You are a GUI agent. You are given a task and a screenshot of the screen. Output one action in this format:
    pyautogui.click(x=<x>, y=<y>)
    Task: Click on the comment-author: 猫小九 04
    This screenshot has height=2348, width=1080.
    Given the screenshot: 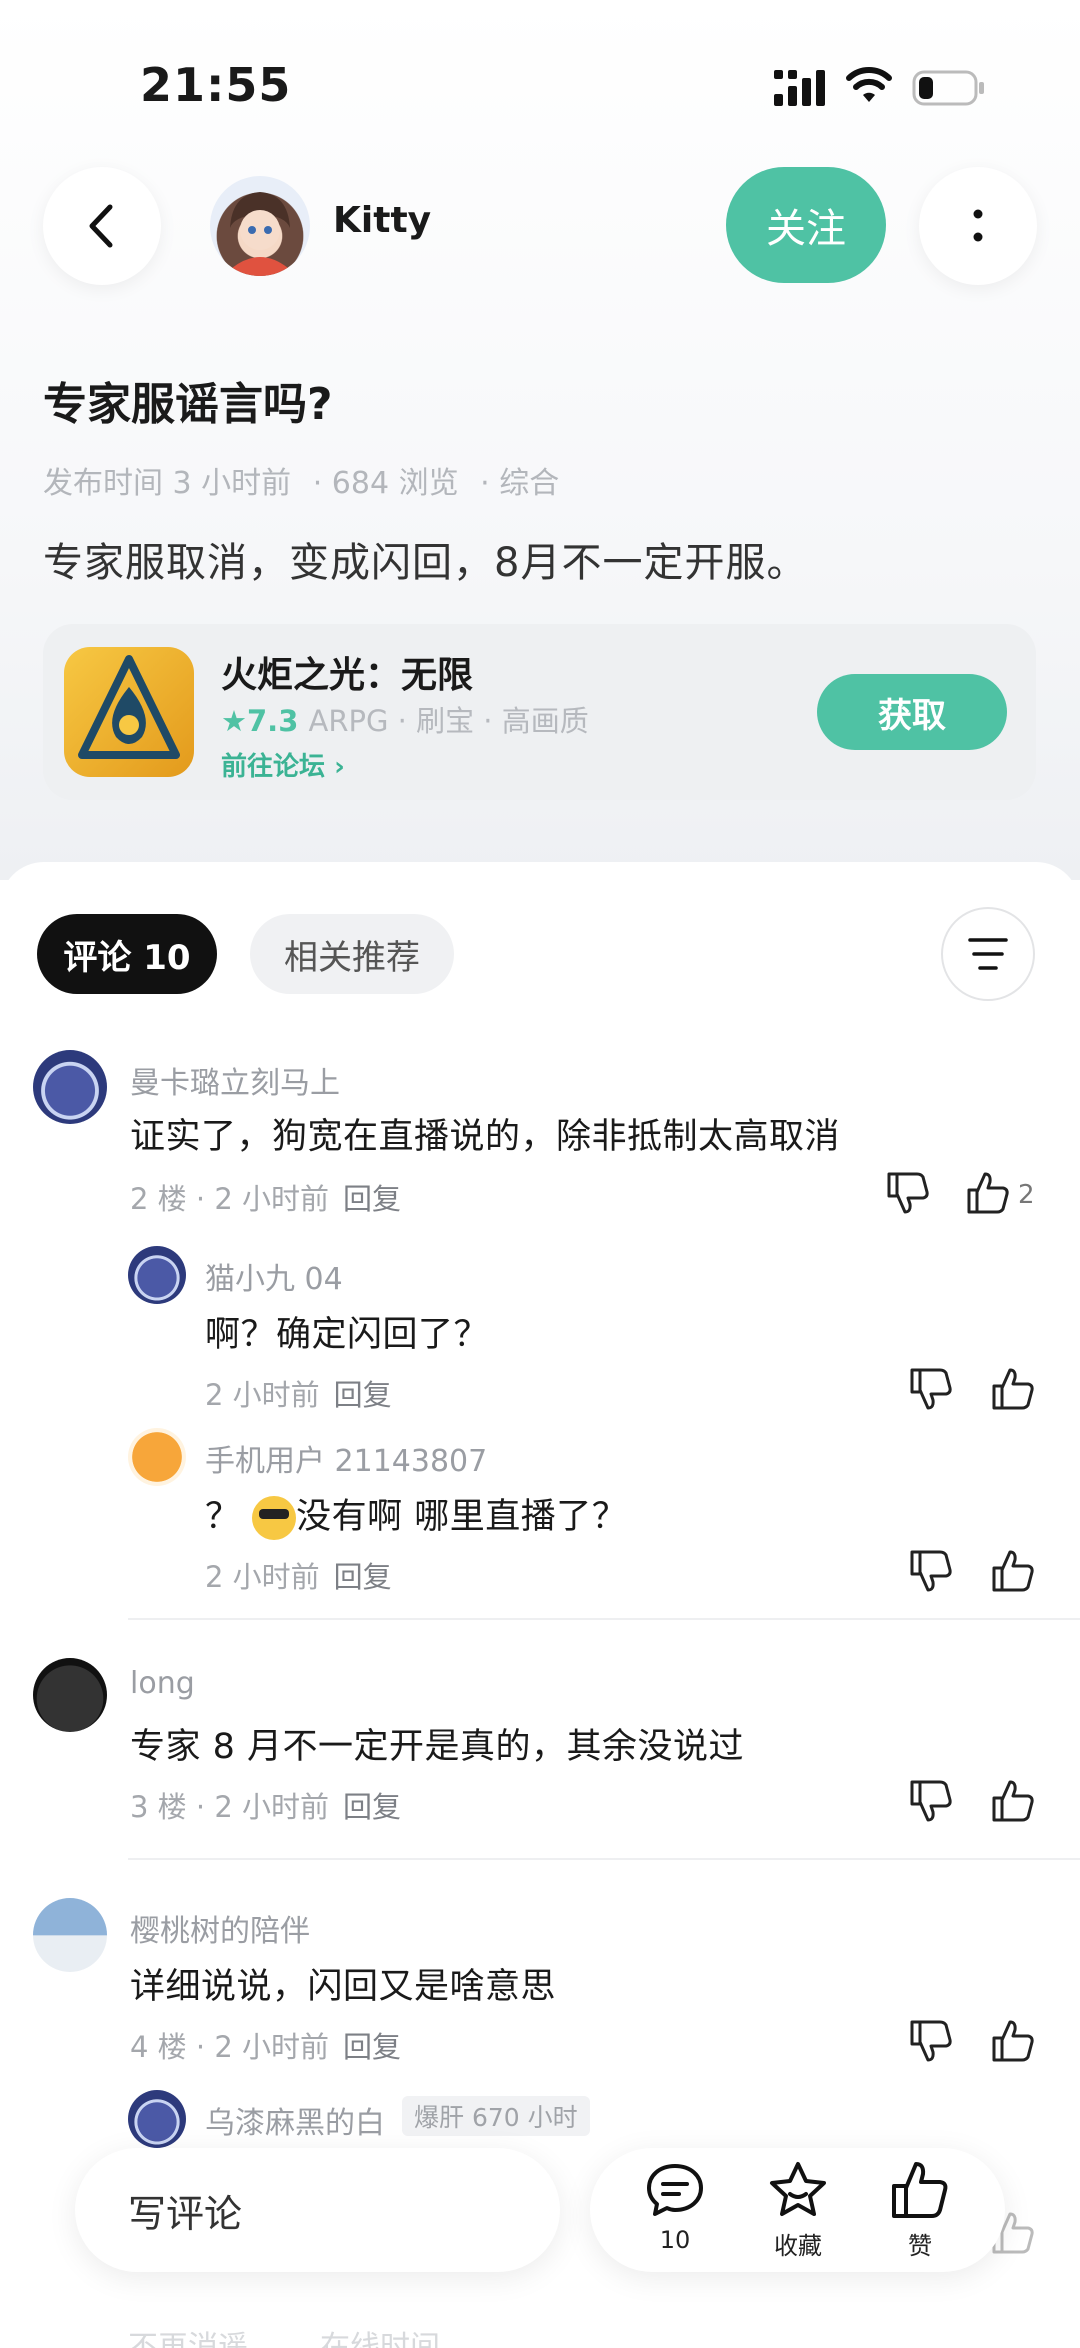 What is the action you would take?
    pyautogui.click(x=274, y=1276)
    